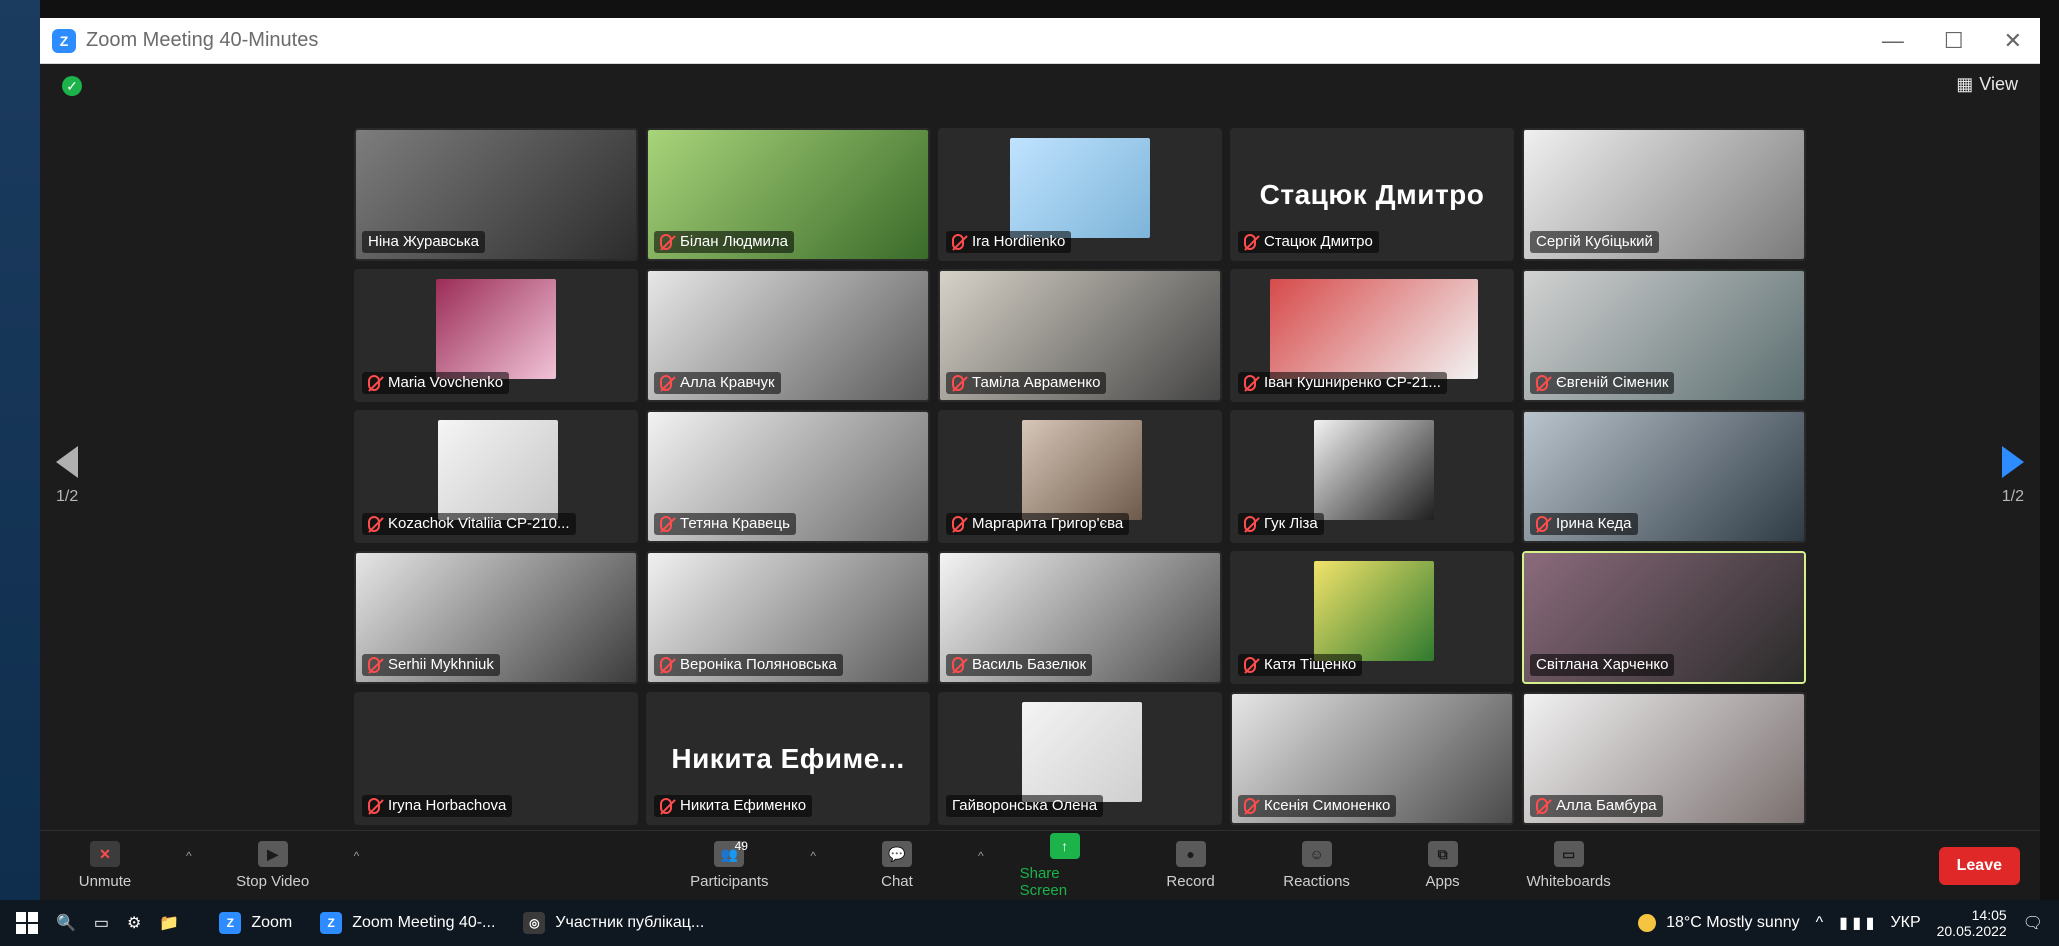 The height and width of the screenshot is (946, 2059). I want to click on participant-tile: Таміла Авраменко, so click(1080, 335).